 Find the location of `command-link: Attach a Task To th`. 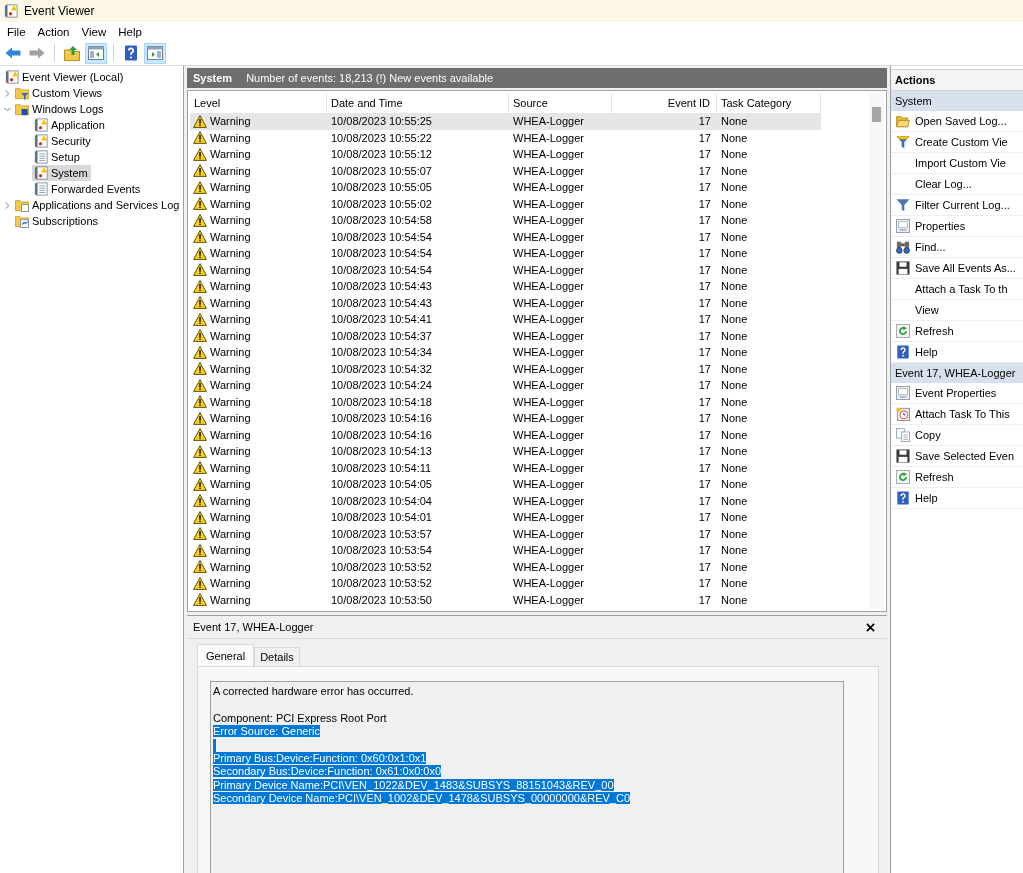

command-link: Attach a Task To th is located at coordinates (957, 289).